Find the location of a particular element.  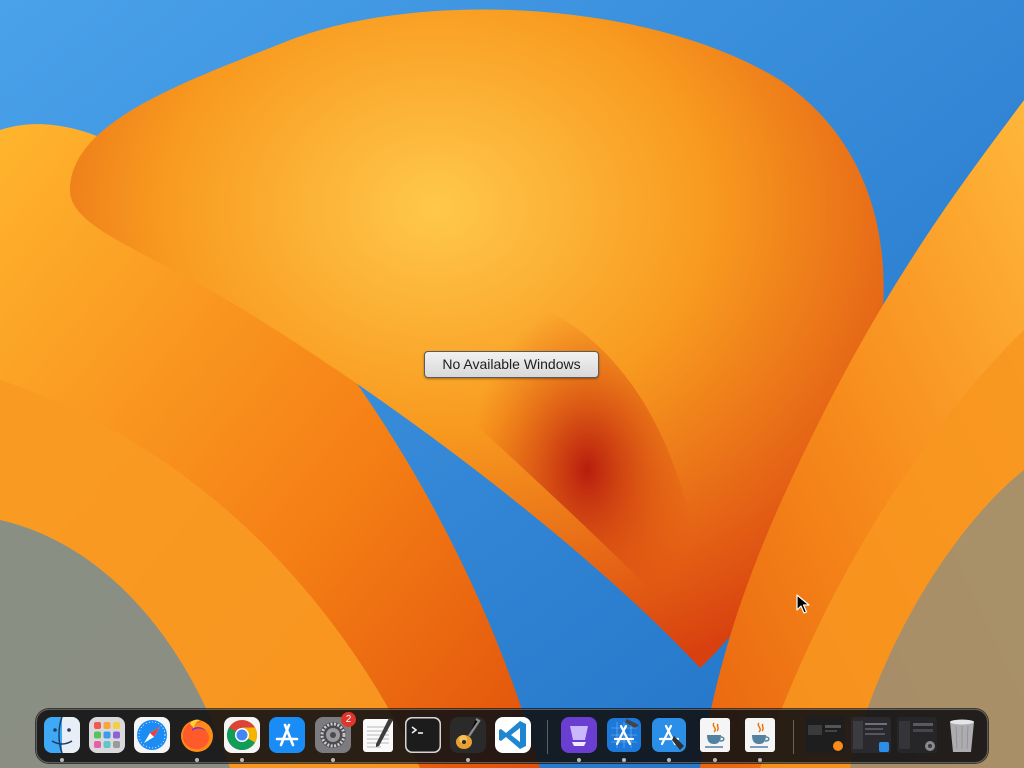

dock-app-firefox is located at coordinates (197, 739).